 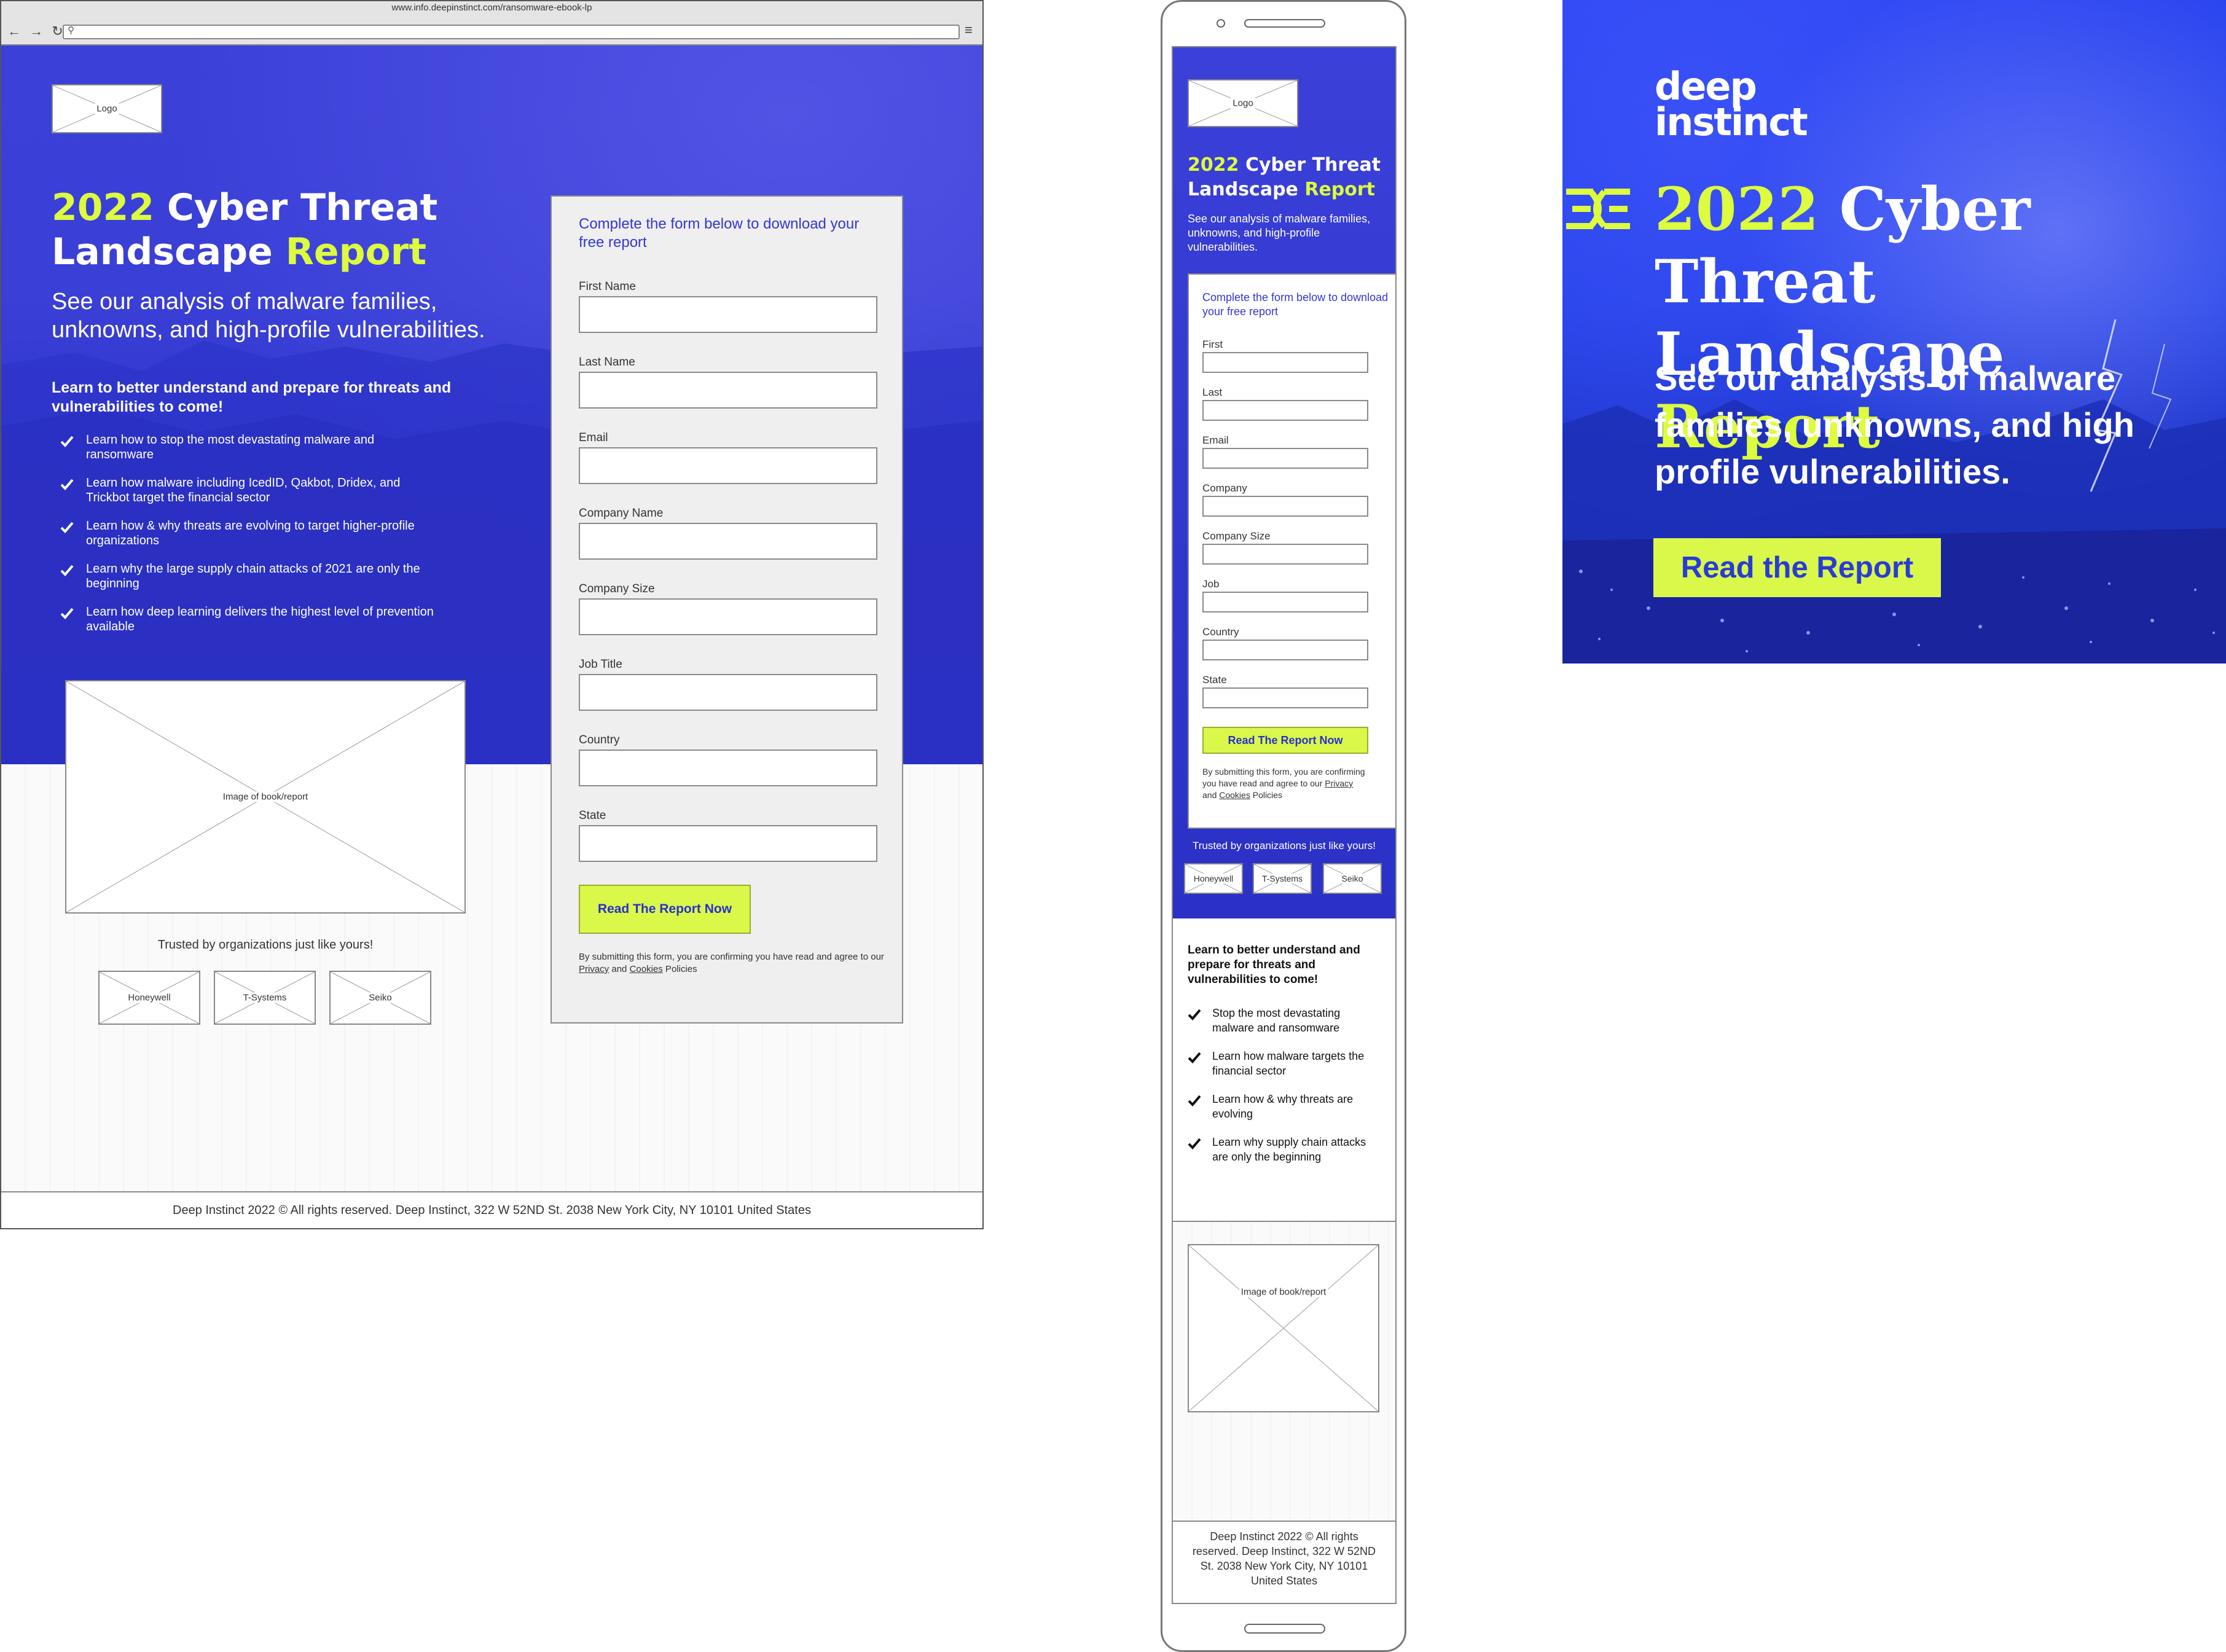 I want to click on last-name-label: Last Name, so click(x=607, y=362).